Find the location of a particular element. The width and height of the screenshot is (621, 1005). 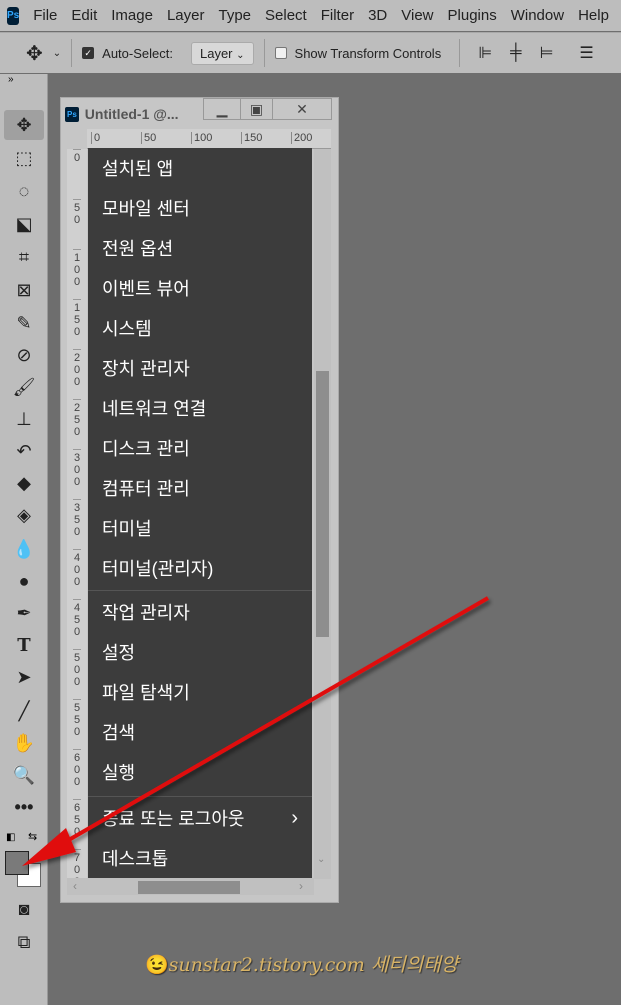

watermark: 😉sunstar2.tistory.com 세티의태양 is located at coordinates (301, 963).